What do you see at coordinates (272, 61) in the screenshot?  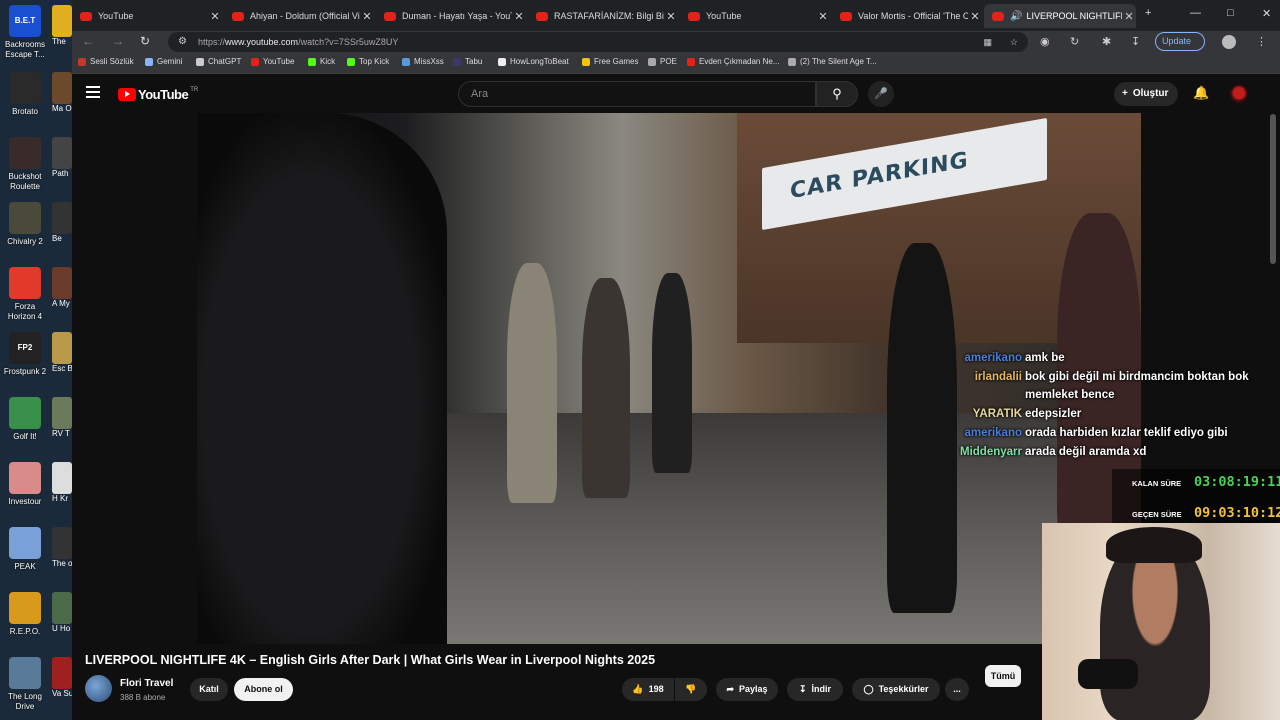 I see `bookmark-item: YouTube` at bounding box center [272, 61].